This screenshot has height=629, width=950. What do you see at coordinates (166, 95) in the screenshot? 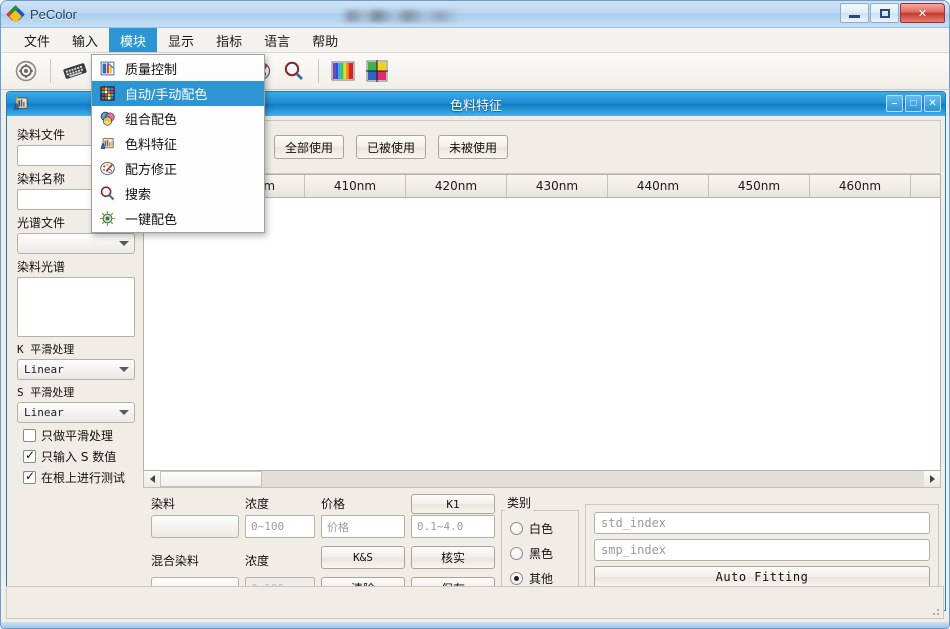
I see `menu-option-label: 自动/手动配色` at bounding box center [166, 95].